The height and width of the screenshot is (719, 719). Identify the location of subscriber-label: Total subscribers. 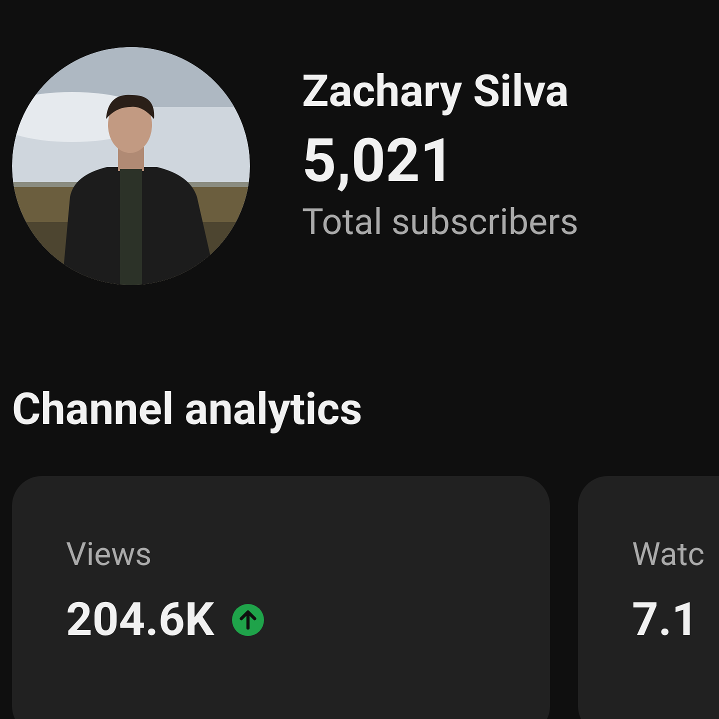
(440, 222).